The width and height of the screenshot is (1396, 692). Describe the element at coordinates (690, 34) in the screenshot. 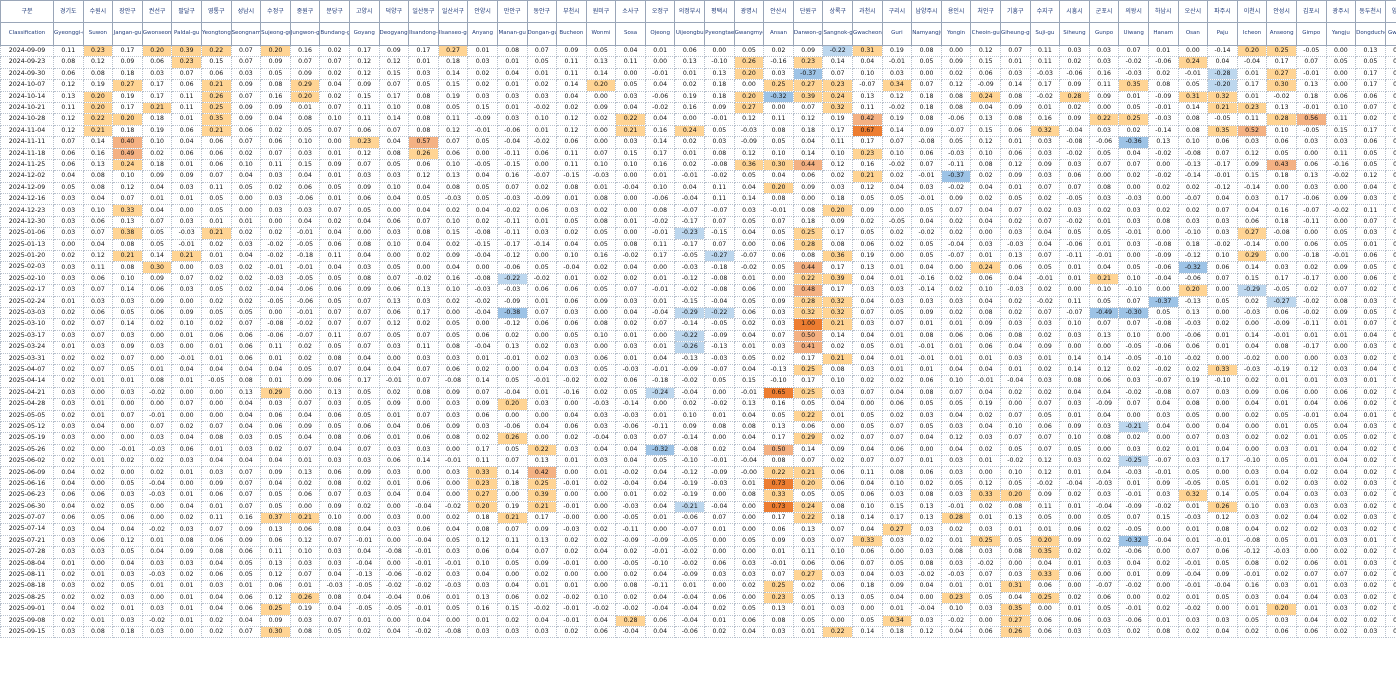

I see `column-header-en: Uijeongbu` at that location.